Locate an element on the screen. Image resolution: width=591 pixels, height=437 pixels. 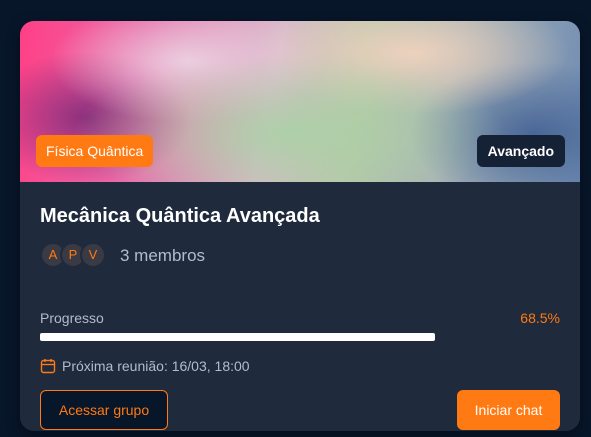
access-group-button: Acessar grupo is located at coordinates (104, 410).